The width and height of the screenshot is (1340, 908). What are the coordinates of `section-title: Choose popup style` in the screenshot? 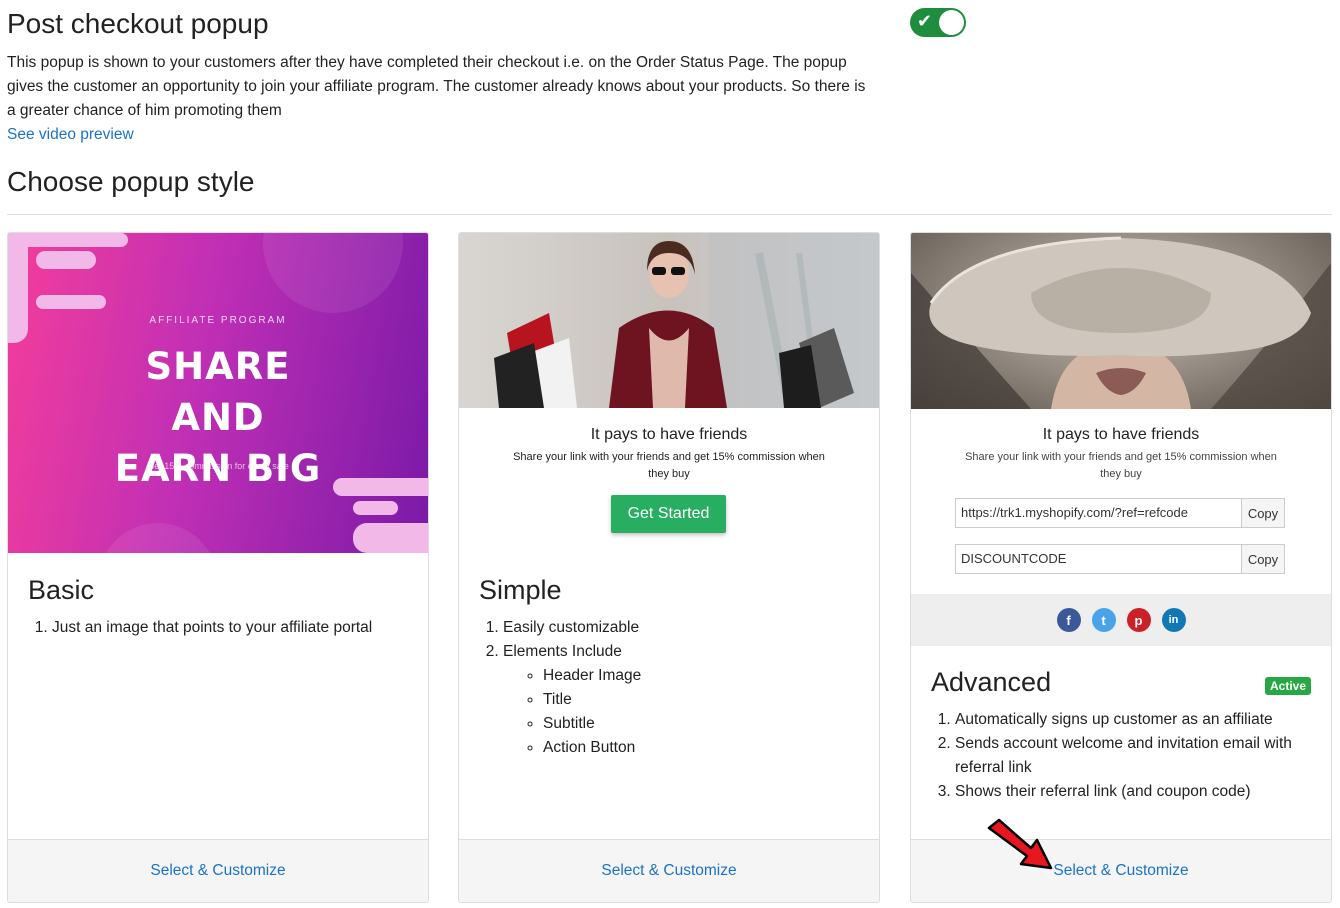 It's located at (131, 181).